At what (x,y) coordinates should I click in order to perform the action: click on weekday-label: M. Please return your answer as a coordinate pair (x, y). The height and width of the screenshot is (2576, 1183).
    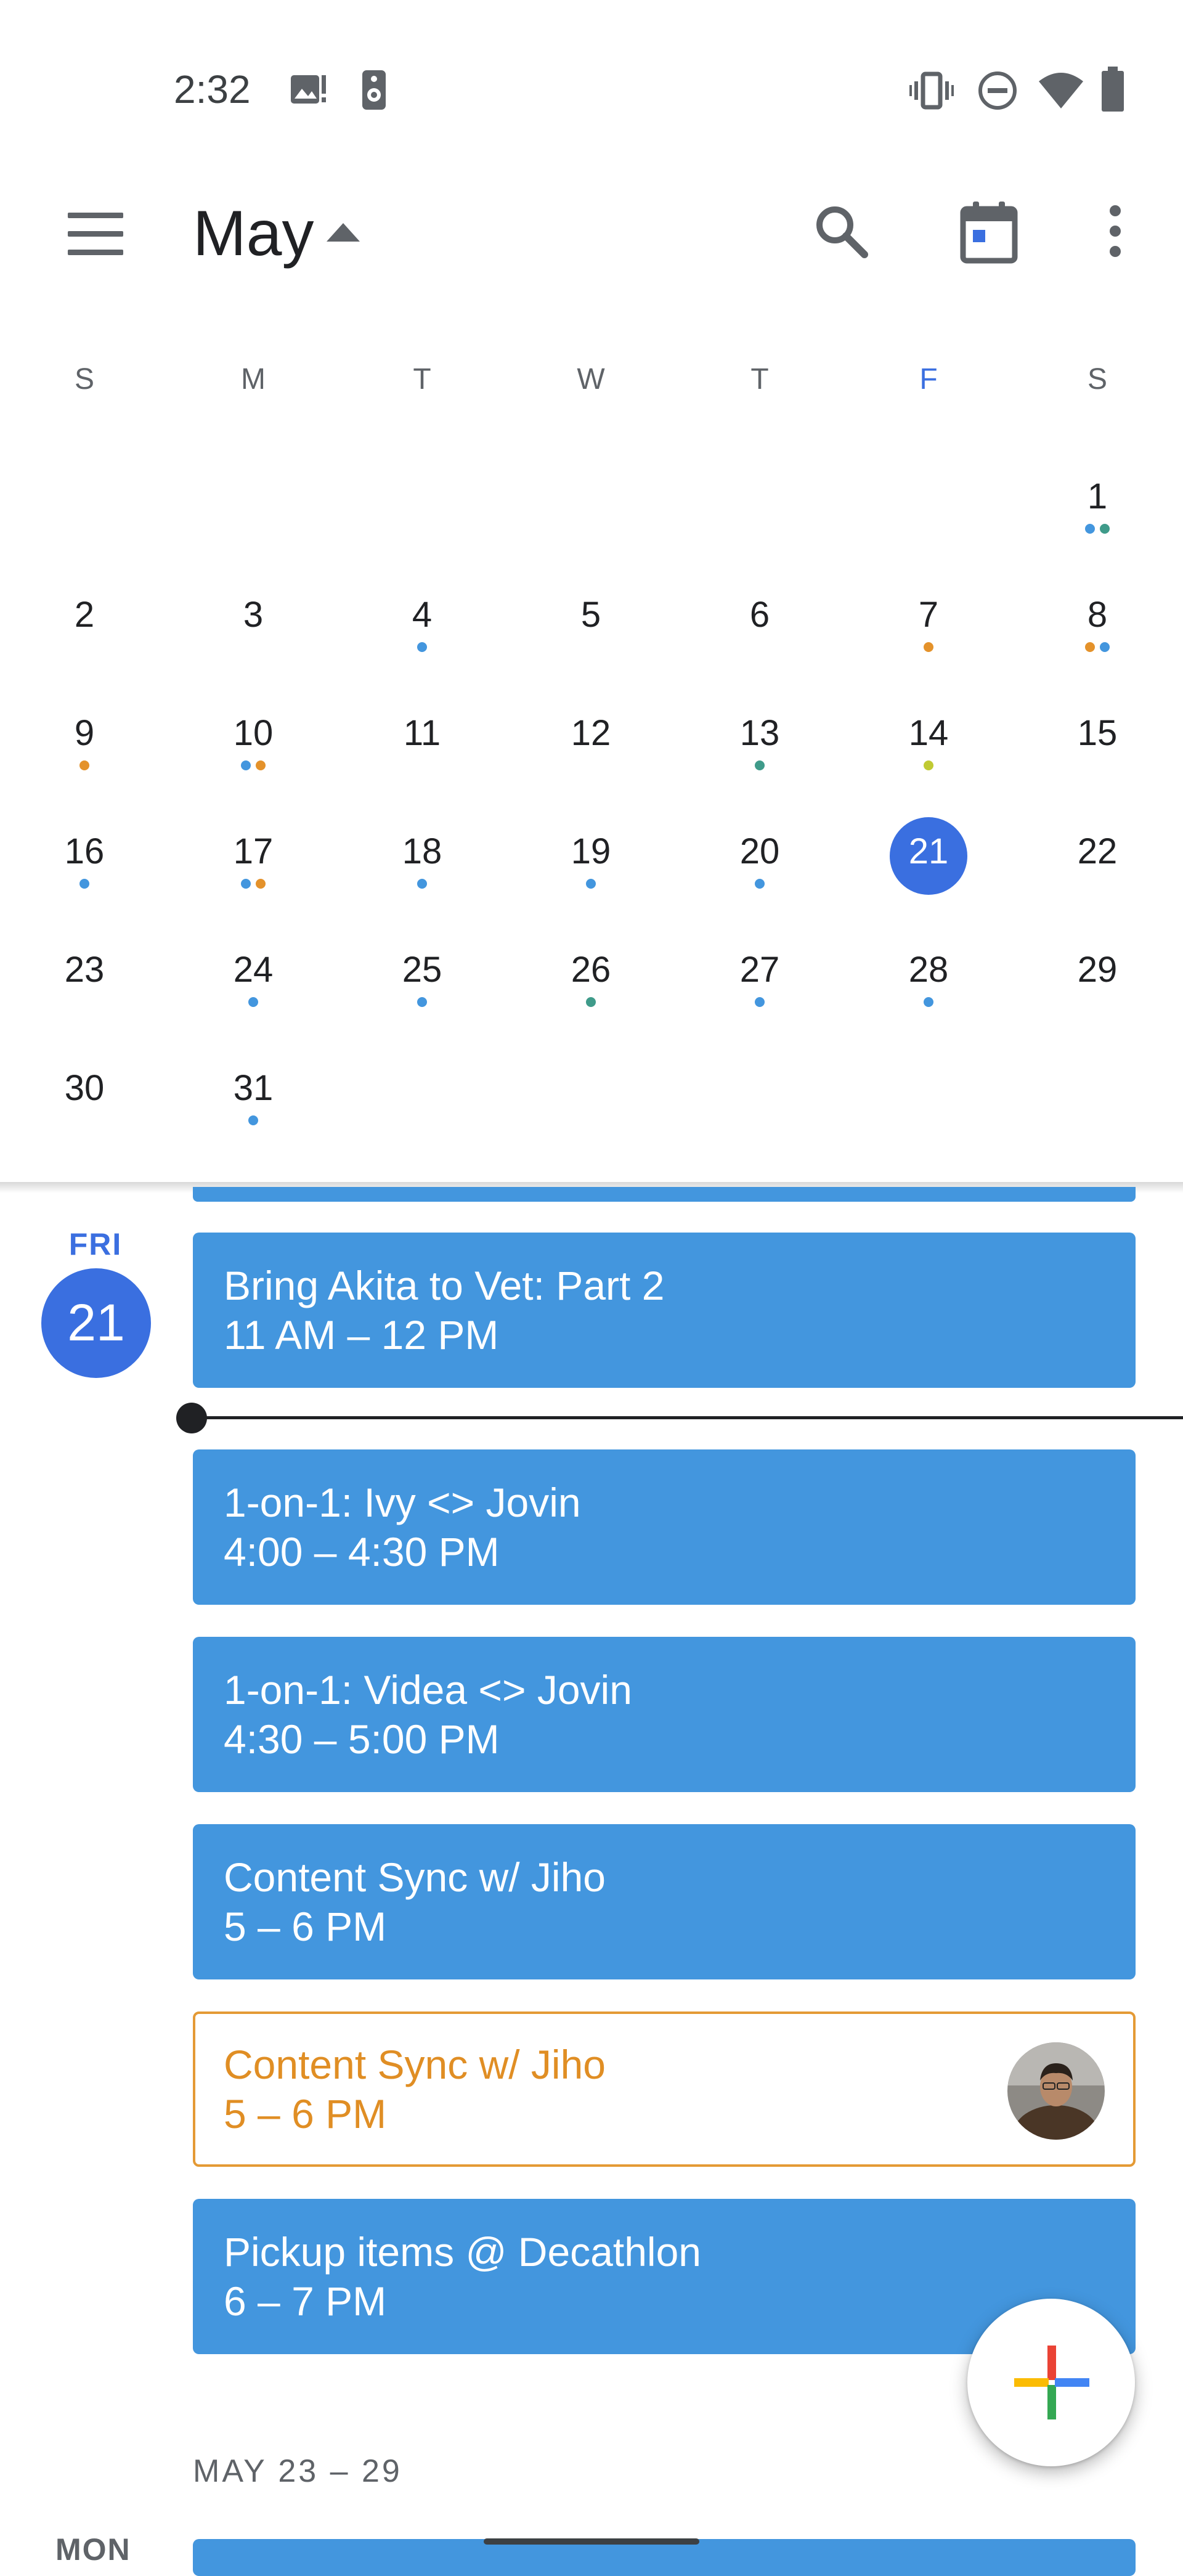
    Looking at the image, I should click on (253, 379).